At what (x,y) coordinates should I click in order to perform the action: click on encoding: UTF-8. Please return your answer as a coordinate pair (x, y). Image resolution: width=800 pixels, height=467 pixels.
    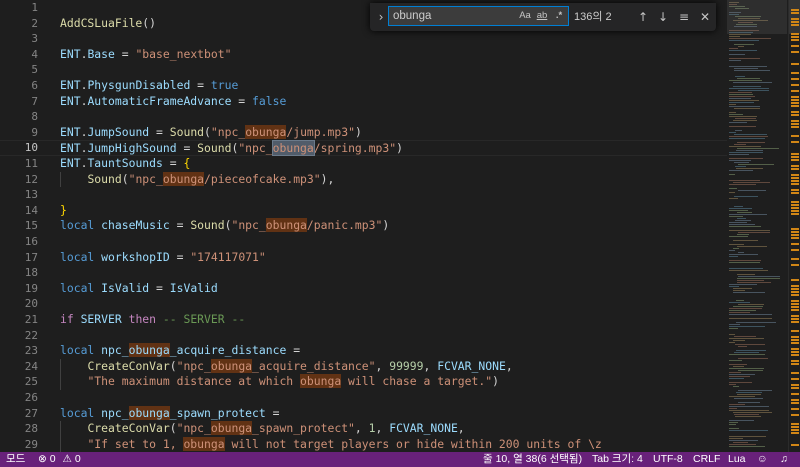
    Looking at the image, I should click on (668, 459).